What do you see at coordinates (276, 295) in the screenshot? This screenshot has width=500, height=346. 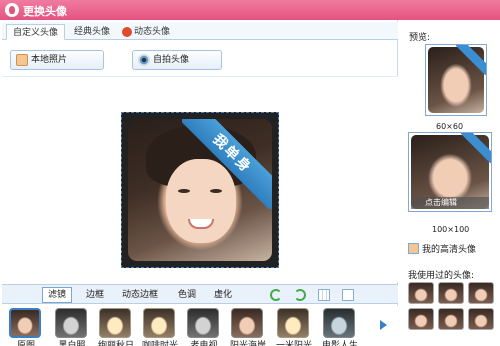 I see `rotate-left-icon` at bounding box center [276, 295].